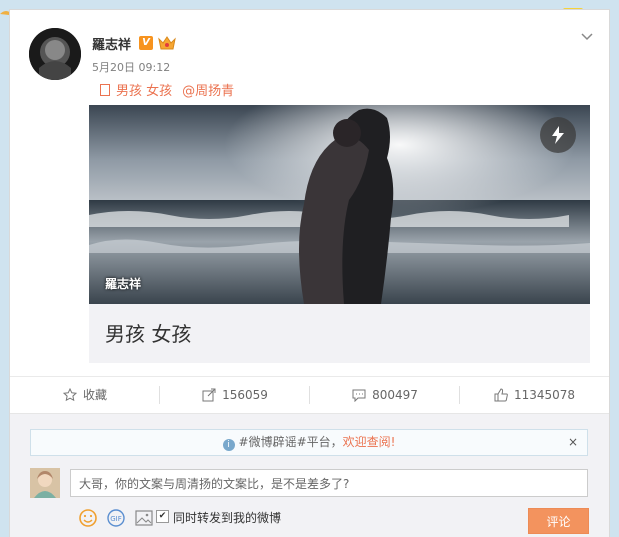  I want to click on like-count: 11345078, so click(544, 395).